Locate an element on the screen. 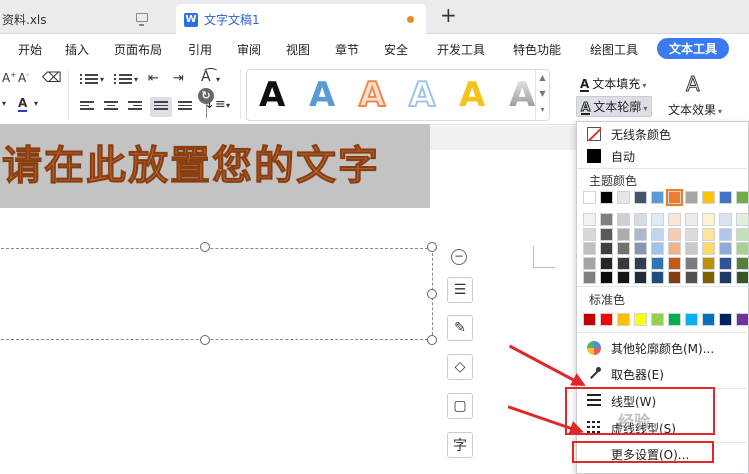  align-right-icon is located at coordinates (135, 107).